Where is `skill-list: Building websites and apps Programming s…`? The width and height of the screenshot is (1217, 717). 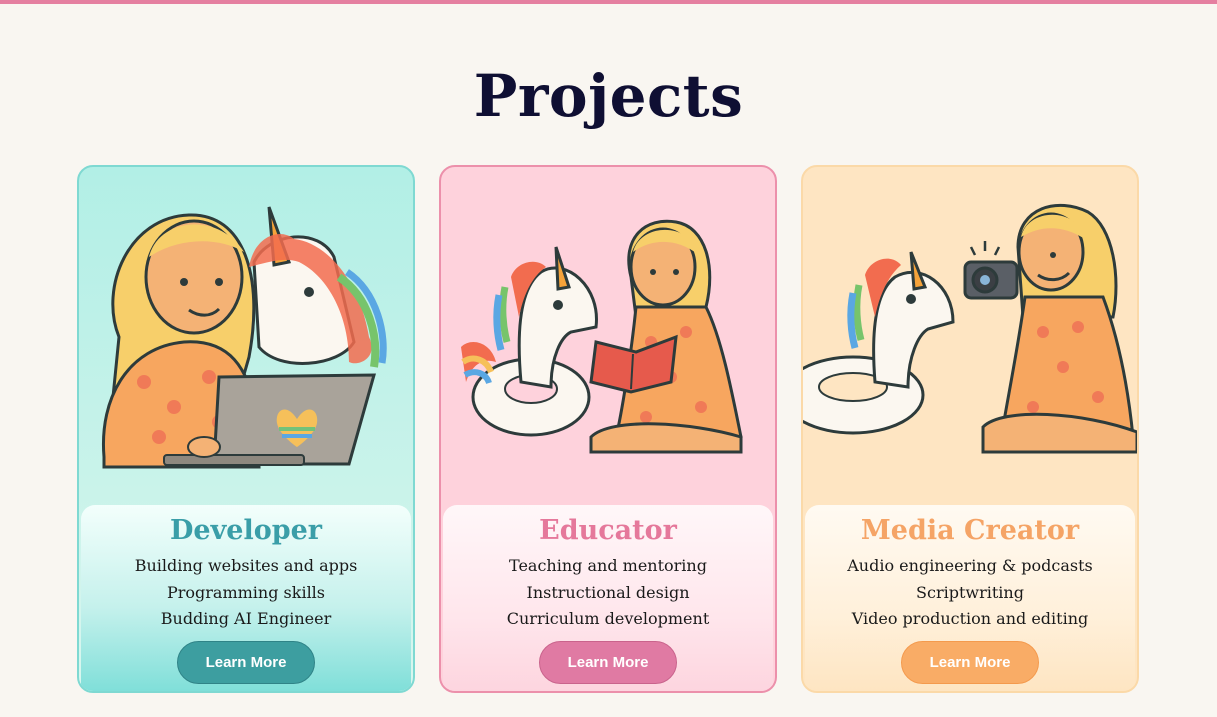 skill-list: Building websites and apps Programming s… is located at coordinates (246, 593).